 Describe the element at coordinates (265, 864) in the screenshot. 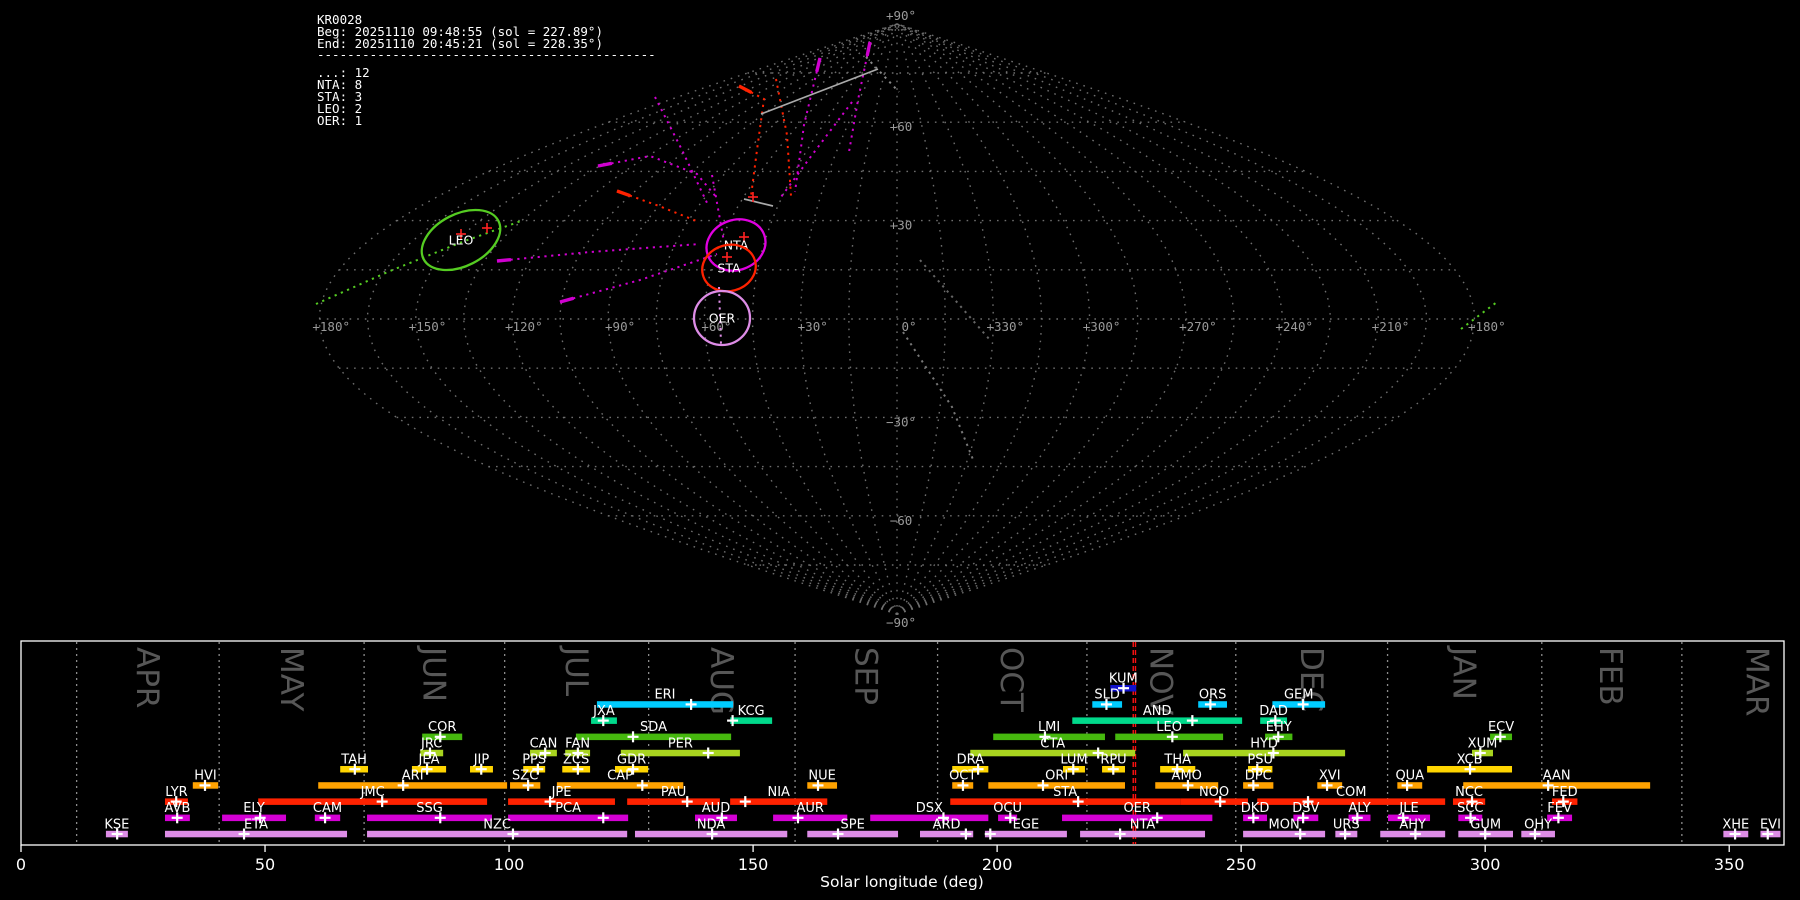

I see `x-tick-label: 50` at that location.